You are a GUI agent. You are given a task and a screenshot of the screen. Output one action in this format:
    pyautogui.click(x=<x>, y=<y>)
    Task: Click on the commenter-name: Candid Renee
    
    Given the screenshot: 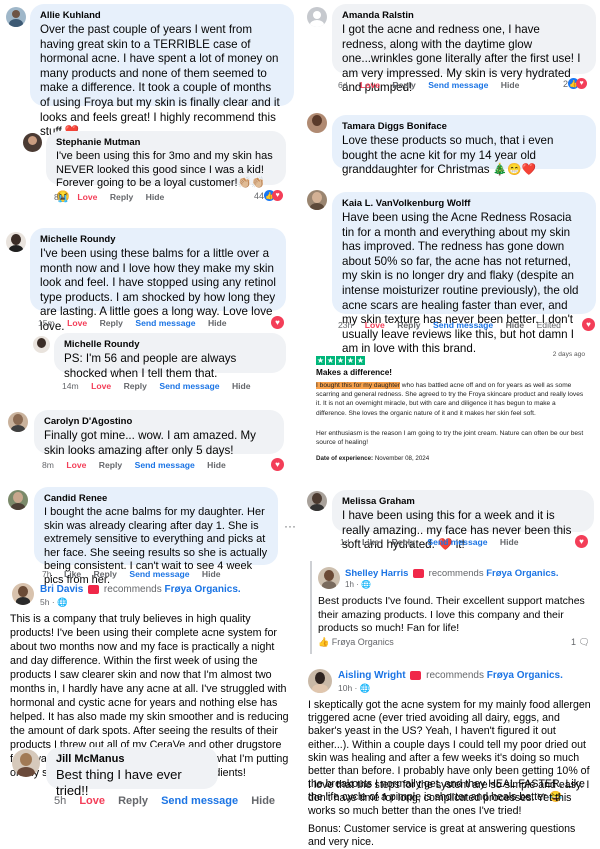 What is the action you would take?
    pyautogui.click(x=156, y=498)
    